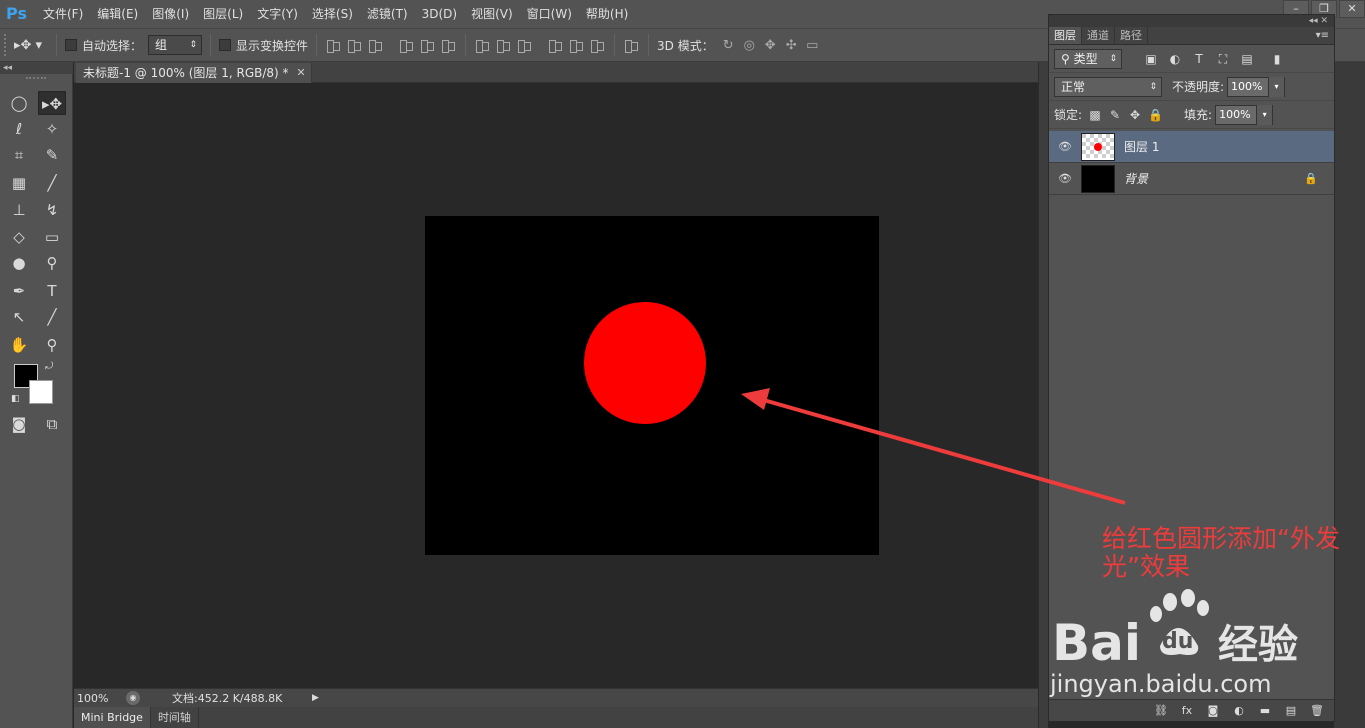 The width and height of the screenshot is (1365, 728). What do you see at coordinates (52, 424) in the screenshot?
I see `screen-mode-icon: ⧉` at bounding box center [52, 424].